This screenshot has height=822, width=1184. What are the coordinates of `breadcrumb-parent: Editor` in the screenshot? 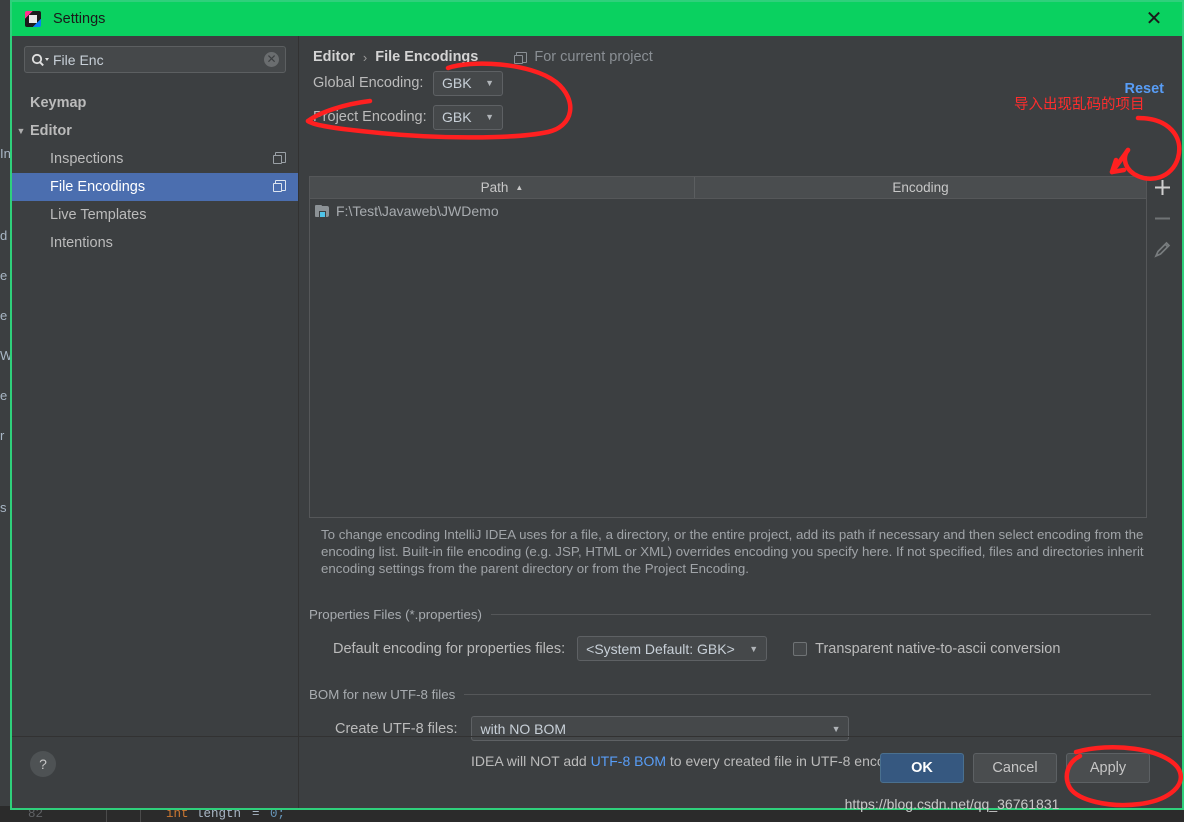 It's located at (334, 57).